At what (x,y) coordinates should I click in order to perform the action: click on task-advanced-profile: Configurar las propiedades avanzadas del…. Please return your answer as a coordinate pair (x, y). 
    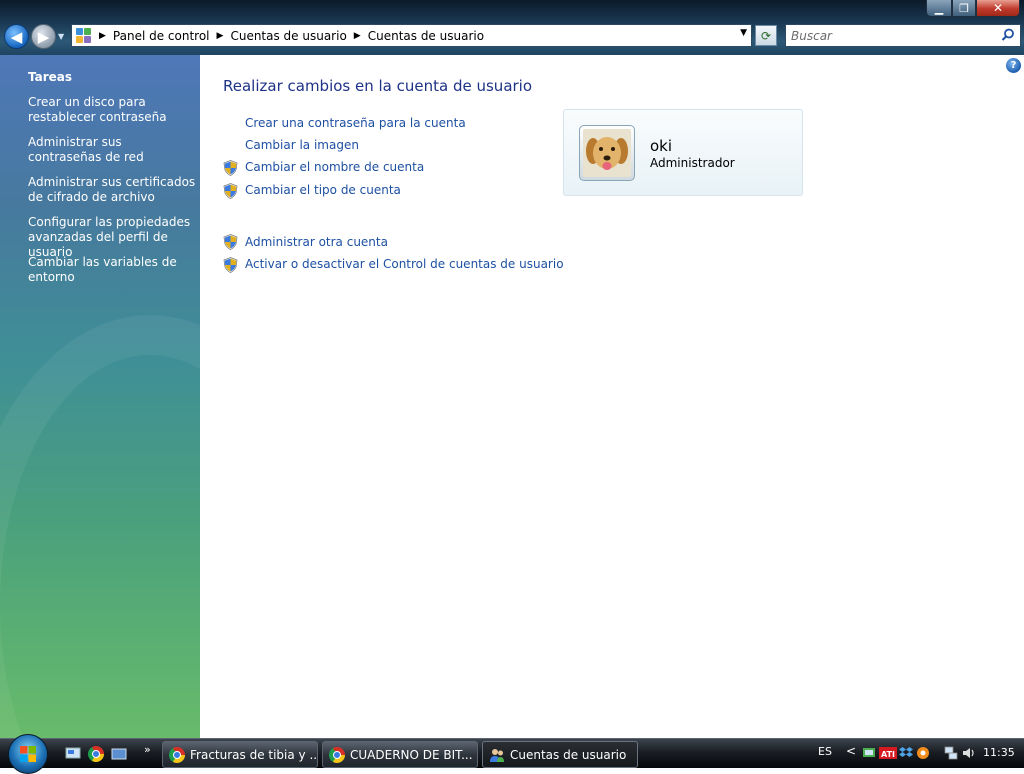
    Looking at the image, I should click on (113, 237).